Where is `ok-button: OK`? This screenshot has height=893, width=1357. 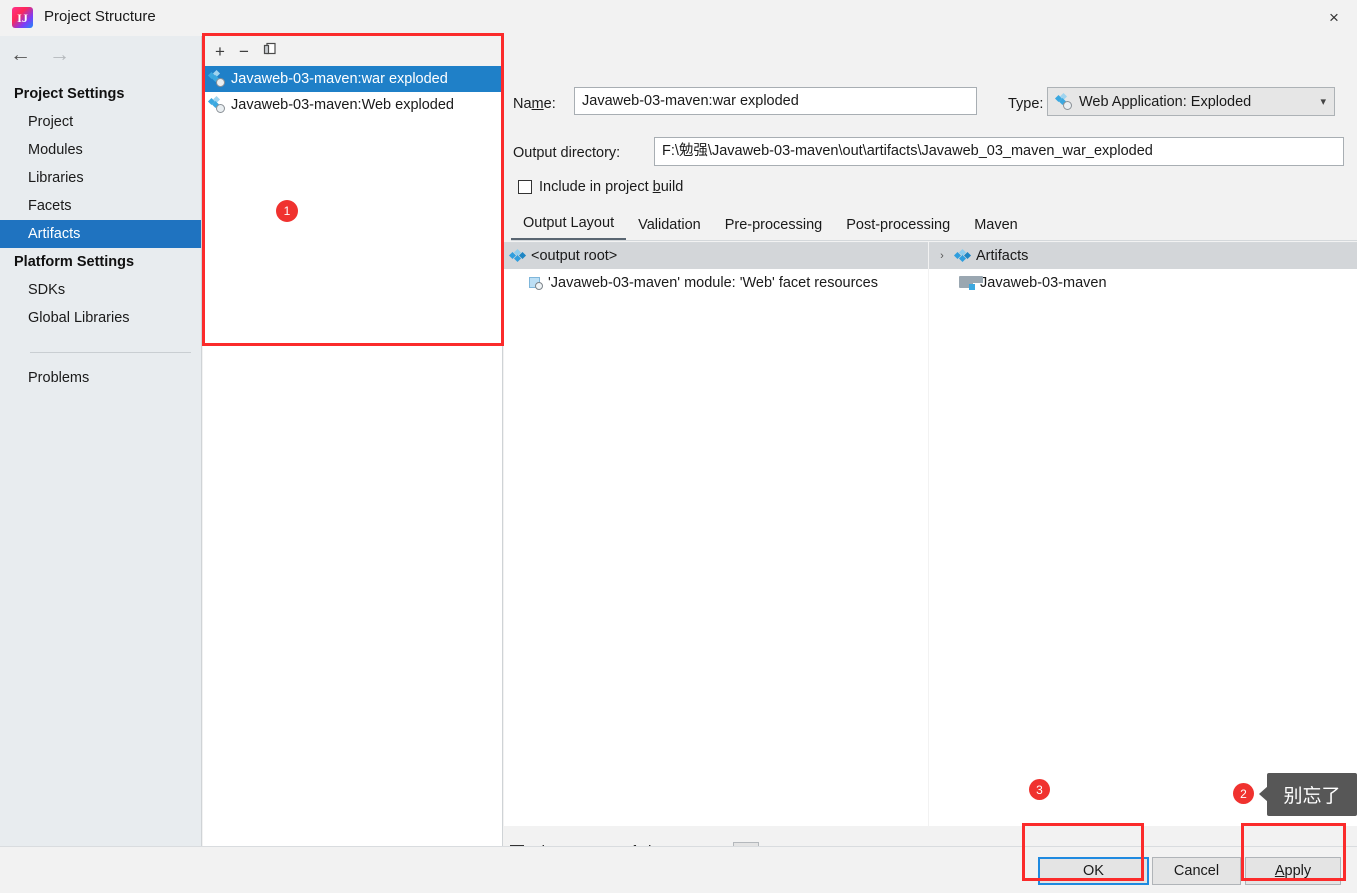
ok-button: OK is located at coordinates (1093, 871).